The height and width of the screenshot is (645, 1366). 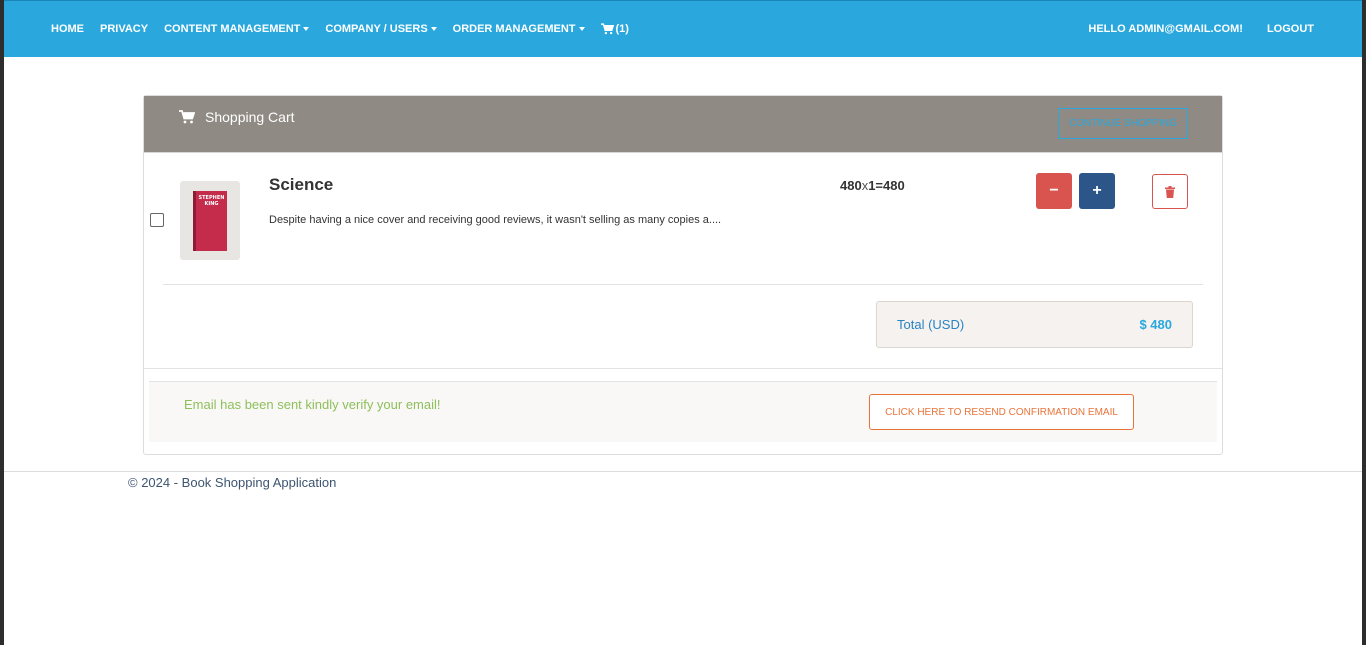 I want to click on nav-order-management: ORDER MANAGEMENT, so click(x=519, y=29).